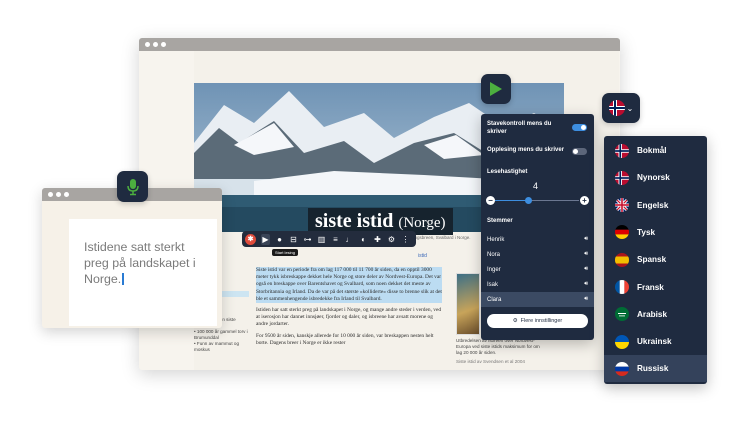 The width and height of the screenshot is (750, 422). What do you see at coordinates (630, 108) in the screenshot?
I see `chevron-down-icon: ⌄` at bounding box center [630, 108].